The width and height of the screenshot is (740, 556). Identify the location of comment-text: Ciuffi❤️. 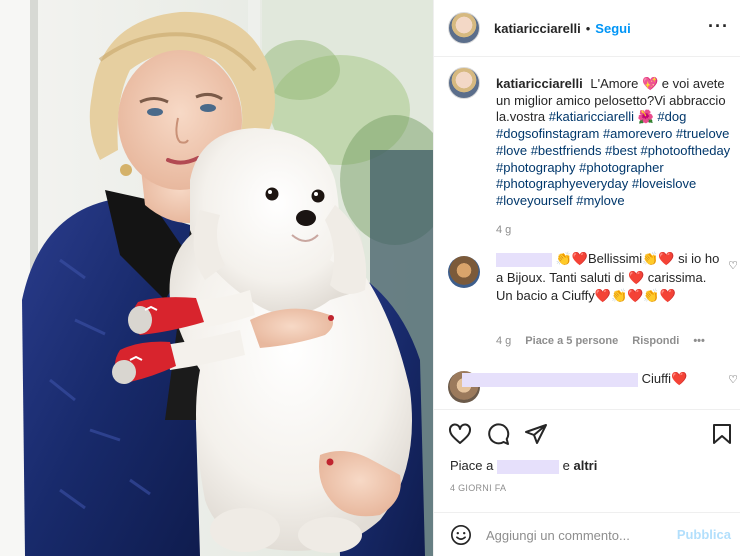
(664, 378).